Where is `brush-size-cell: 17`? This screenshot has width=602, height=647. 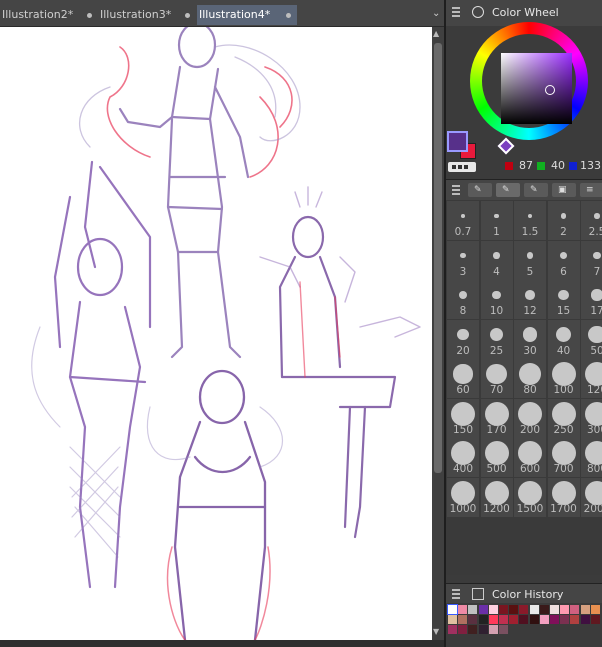
brush-size-cell: 17 is located at coordinates (591, 299).